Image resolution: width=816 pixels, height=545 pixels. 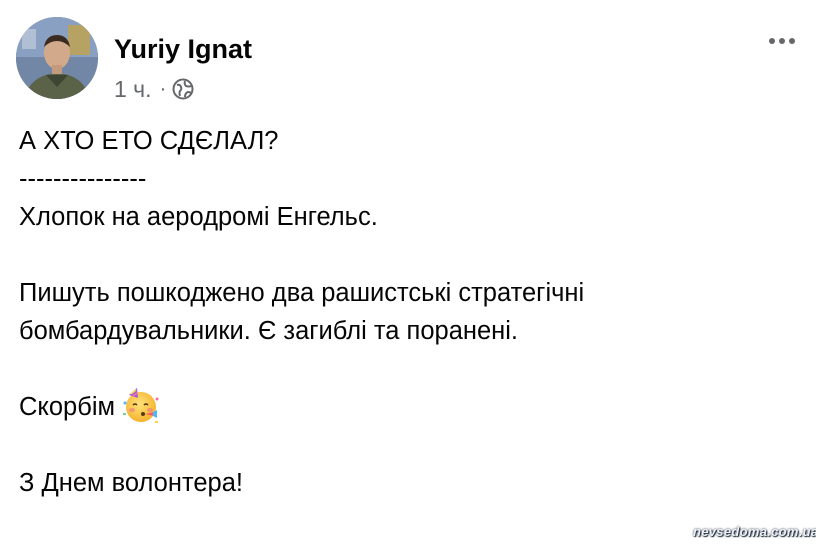 What do you see at coordinates (133, 89) in the screenshot?
I see `post-timestamp: 1 ч.` at bounding box center [133, 89].